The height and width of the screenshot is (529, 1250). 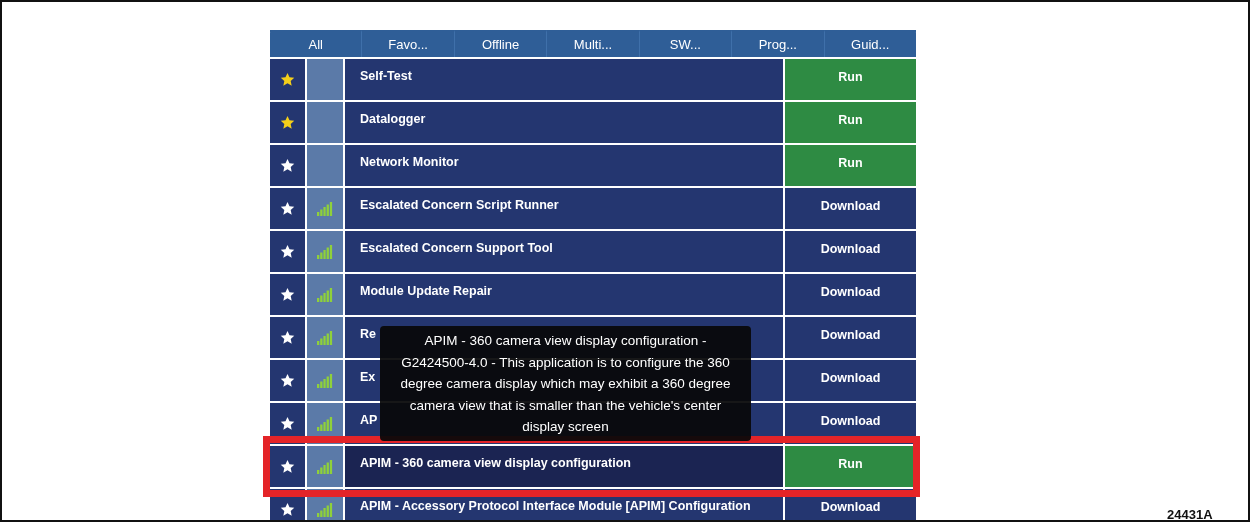 What do you see at coordinates (1190, 513) in the screenshot?
I see `figure-number: 24431A` at bounding box center [1190, 513].